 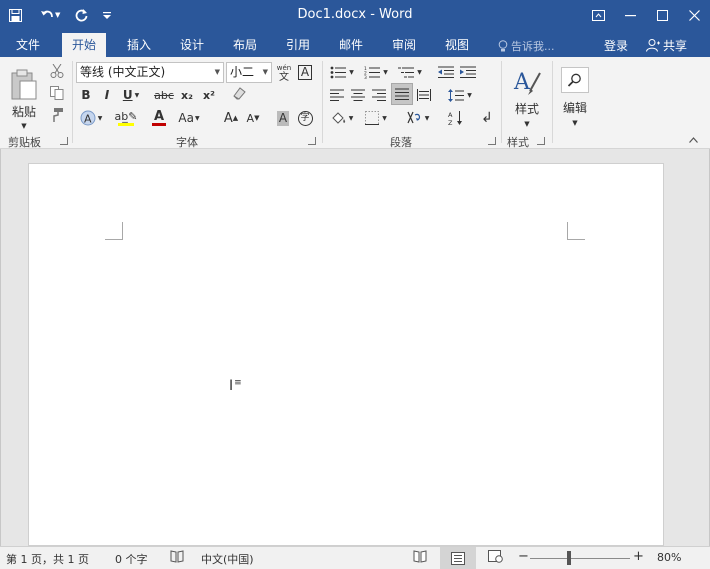 I want to click on share-label: 共享, so click(x=675, y=46).